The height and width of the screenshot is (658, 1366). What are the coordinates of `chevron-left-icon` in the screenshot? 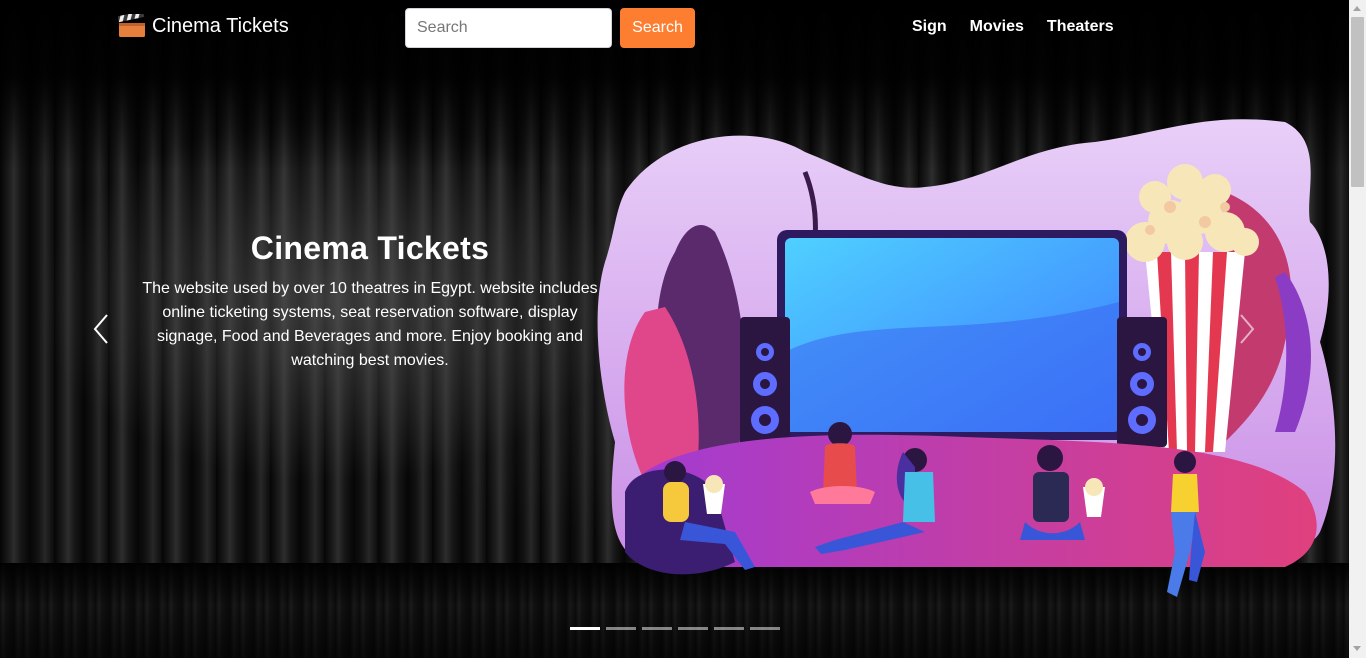 It's located at (100, 329).